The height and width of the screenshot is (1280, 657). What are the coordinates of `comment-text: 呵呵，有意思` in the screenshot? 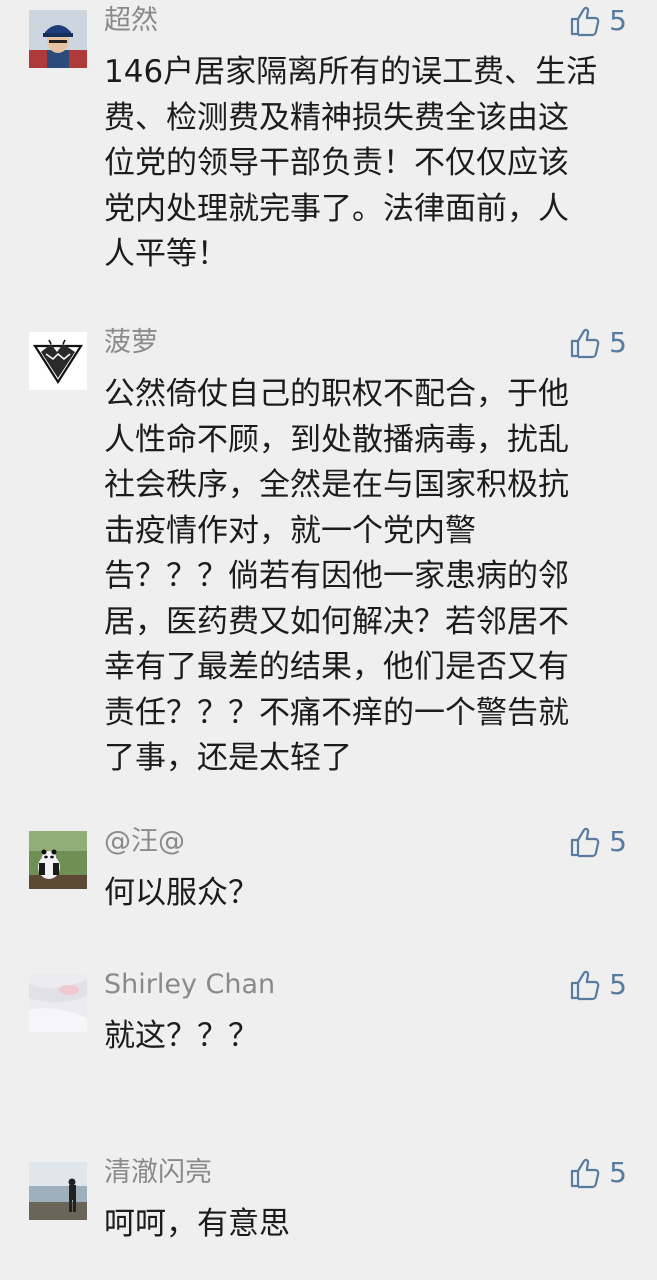 It's located at (366, 1225).